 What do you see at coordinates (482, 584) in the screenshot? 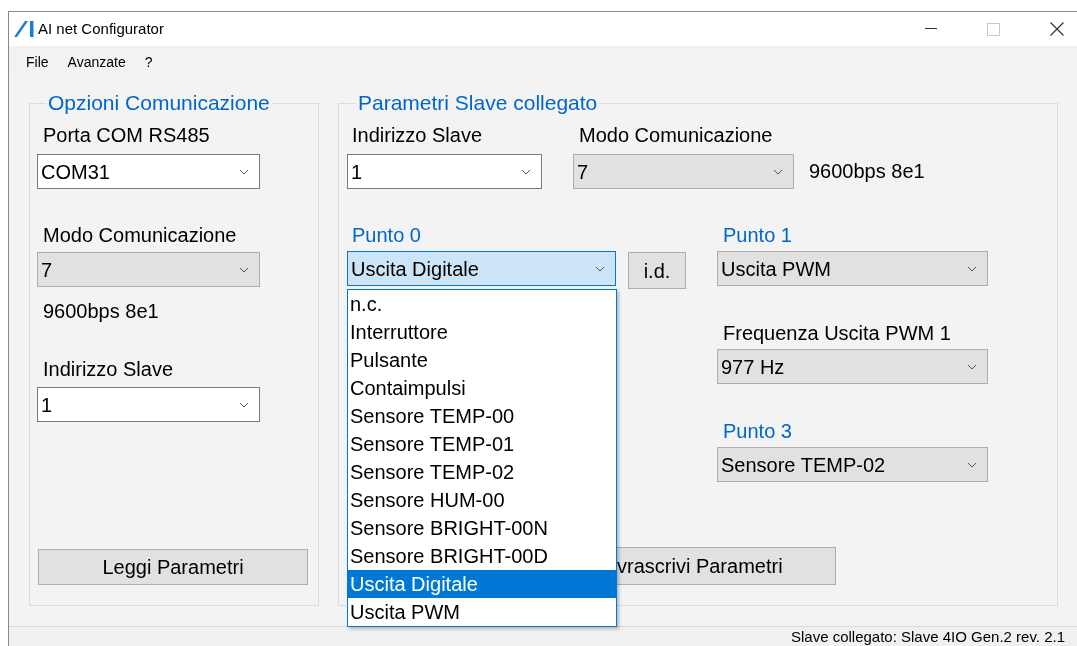
I see `dropdown-option: Uscita Digitale` at bounding box center [482, 584].